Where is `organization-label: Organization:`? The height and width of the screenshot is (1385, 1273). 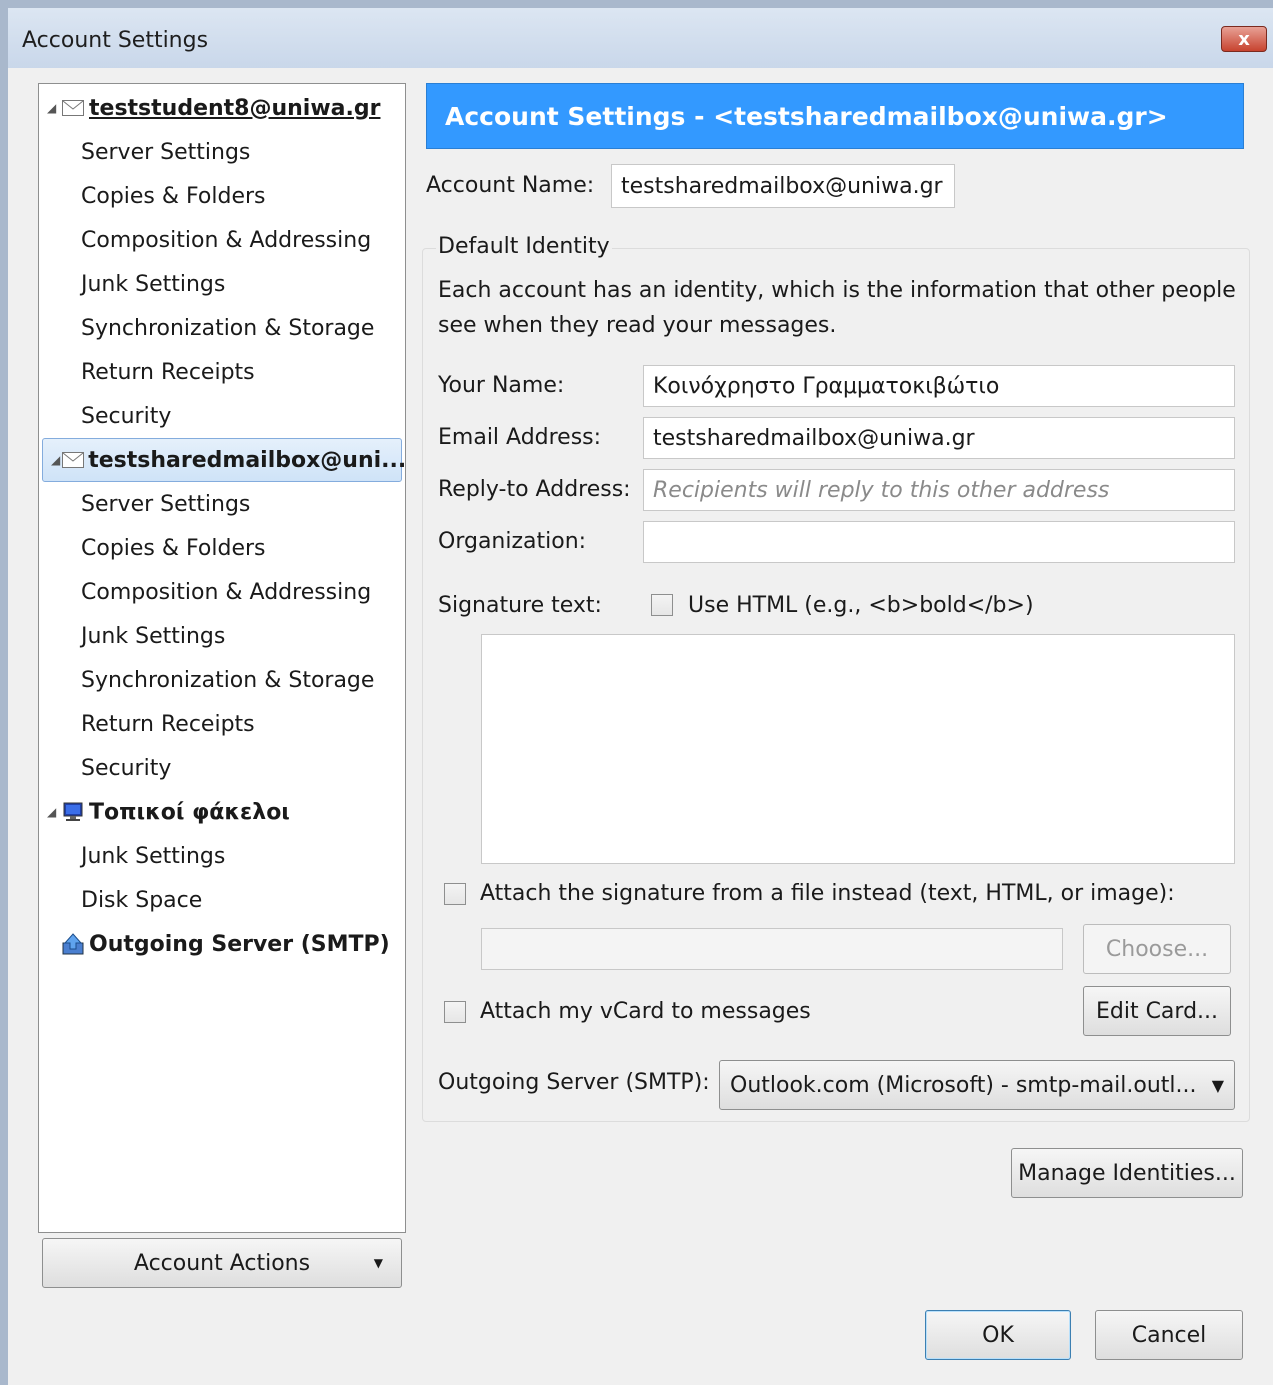
organization-label: Organization: is located at coordinates (512, 541).